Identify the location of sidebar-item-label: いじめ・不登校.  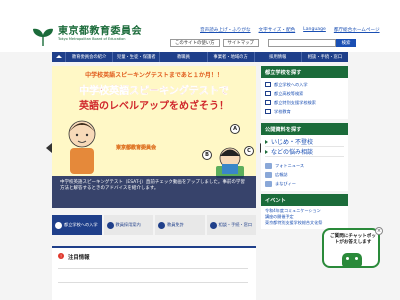
(292, 142).